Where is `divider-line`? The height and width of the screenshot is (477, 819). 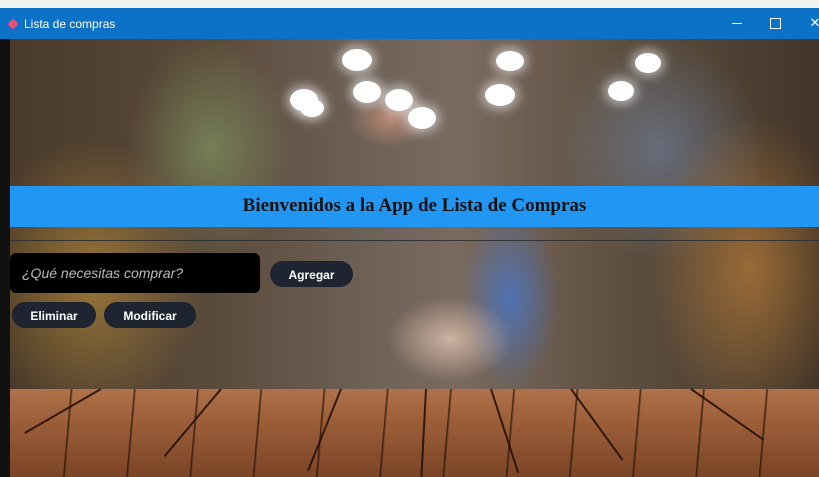 divider-line is located at coordinates (414, 240).